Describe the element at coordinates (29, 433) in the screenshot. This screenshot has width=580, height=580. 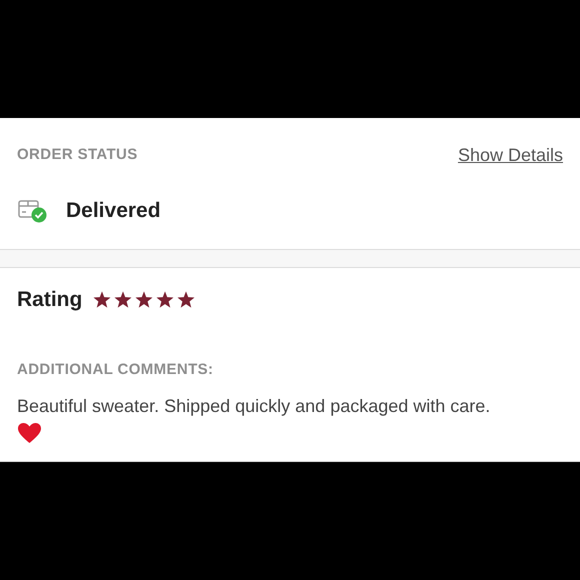
I see `heart-icon` at that location.